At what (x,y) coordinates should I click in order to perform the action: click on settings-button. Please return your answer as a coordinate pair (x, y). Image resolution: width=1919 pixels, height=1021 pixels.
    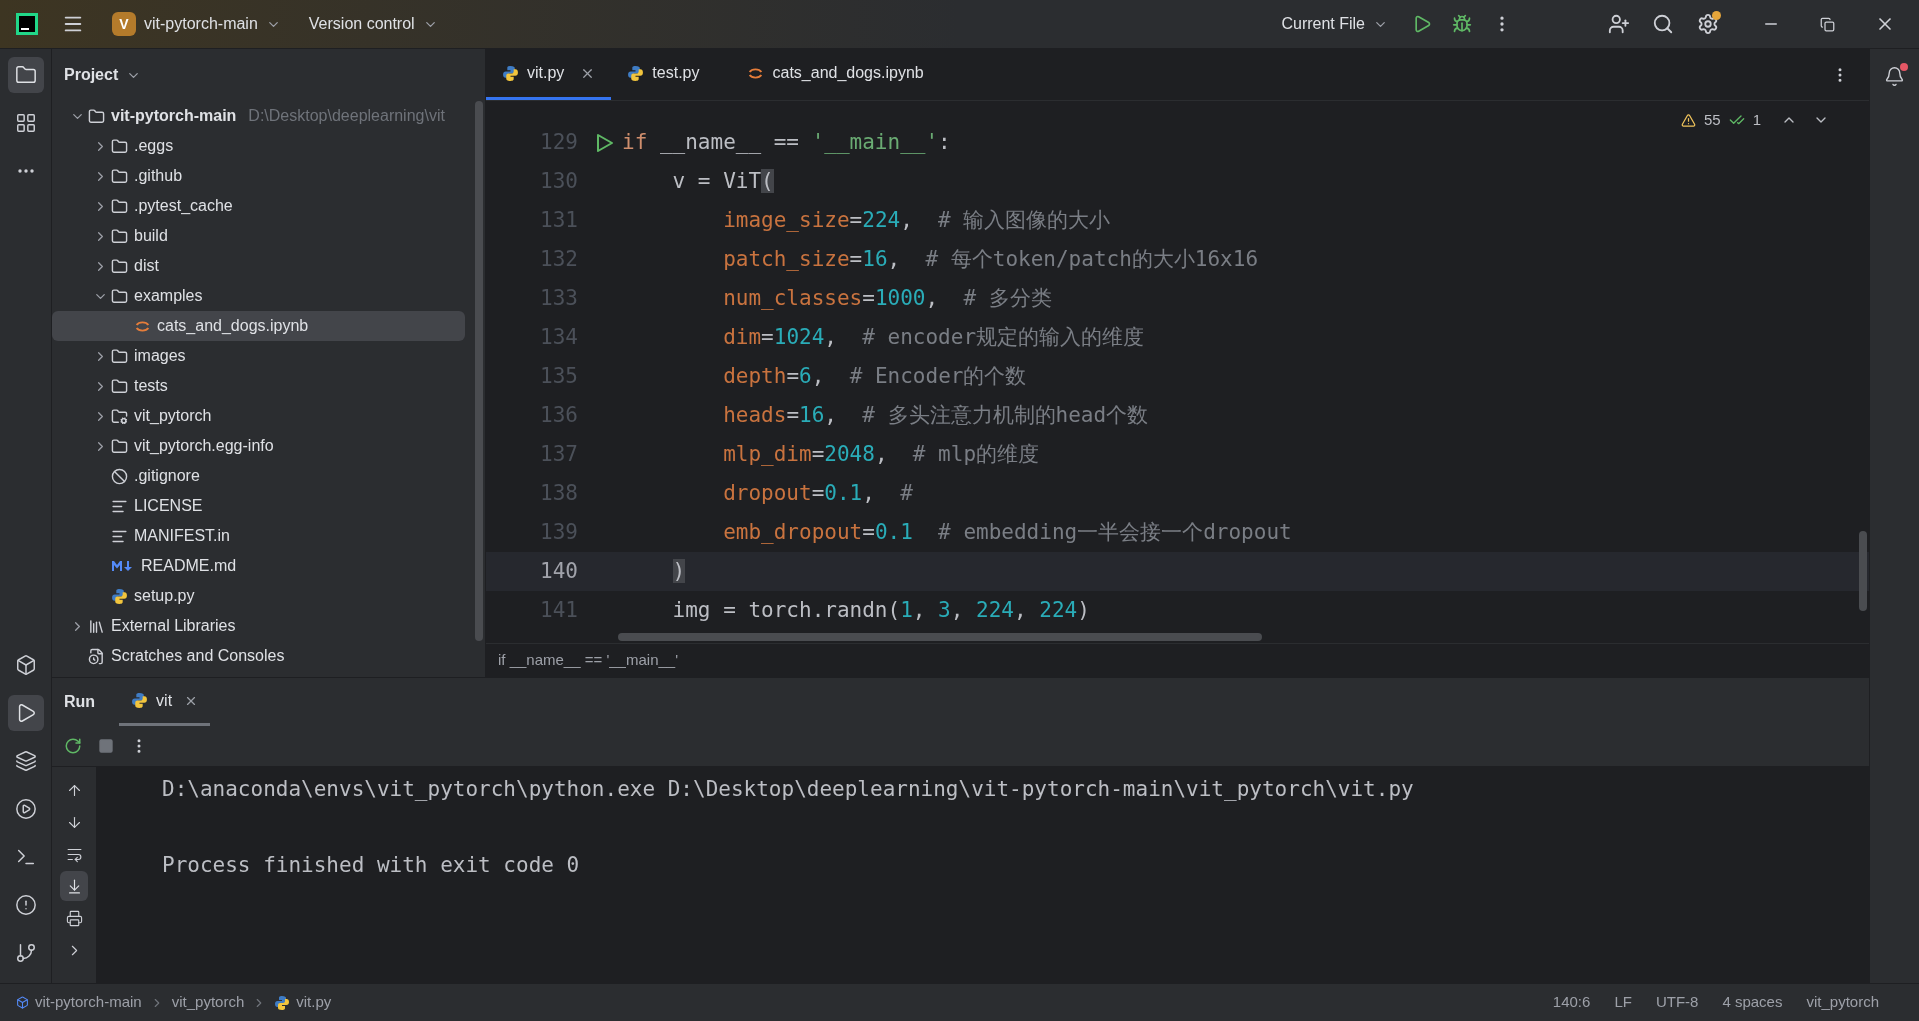
    Looking at the image, I should click on (1708, 24).